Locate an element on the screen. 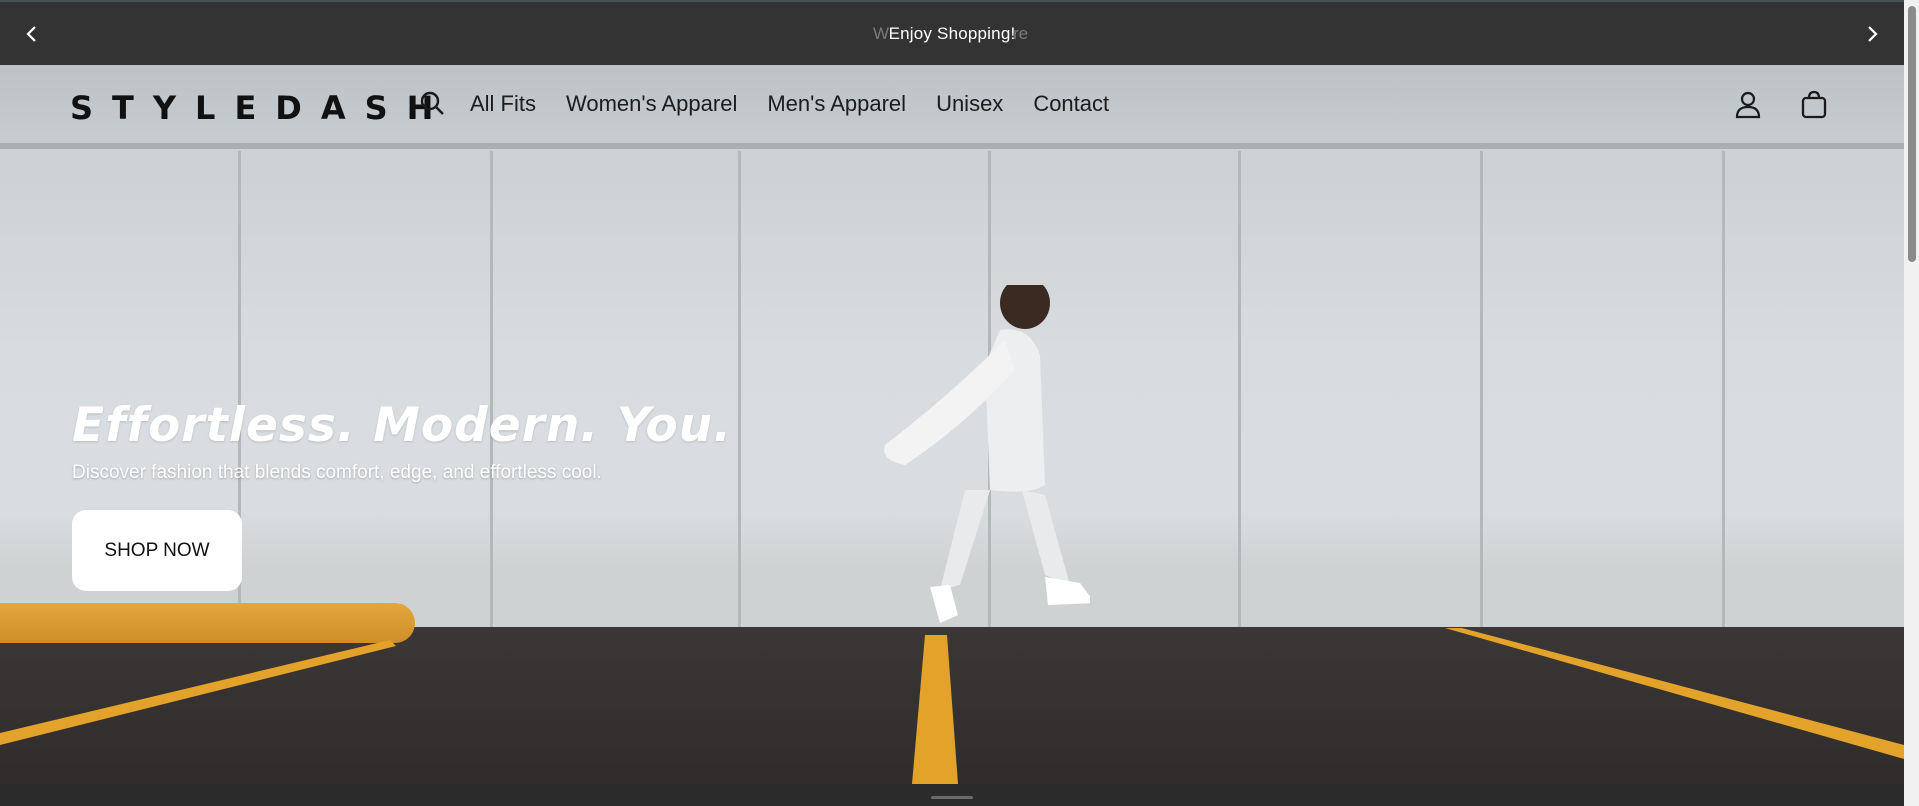  hero-headline: Effortless. Modern. You. is located at coordinates (402, 425).